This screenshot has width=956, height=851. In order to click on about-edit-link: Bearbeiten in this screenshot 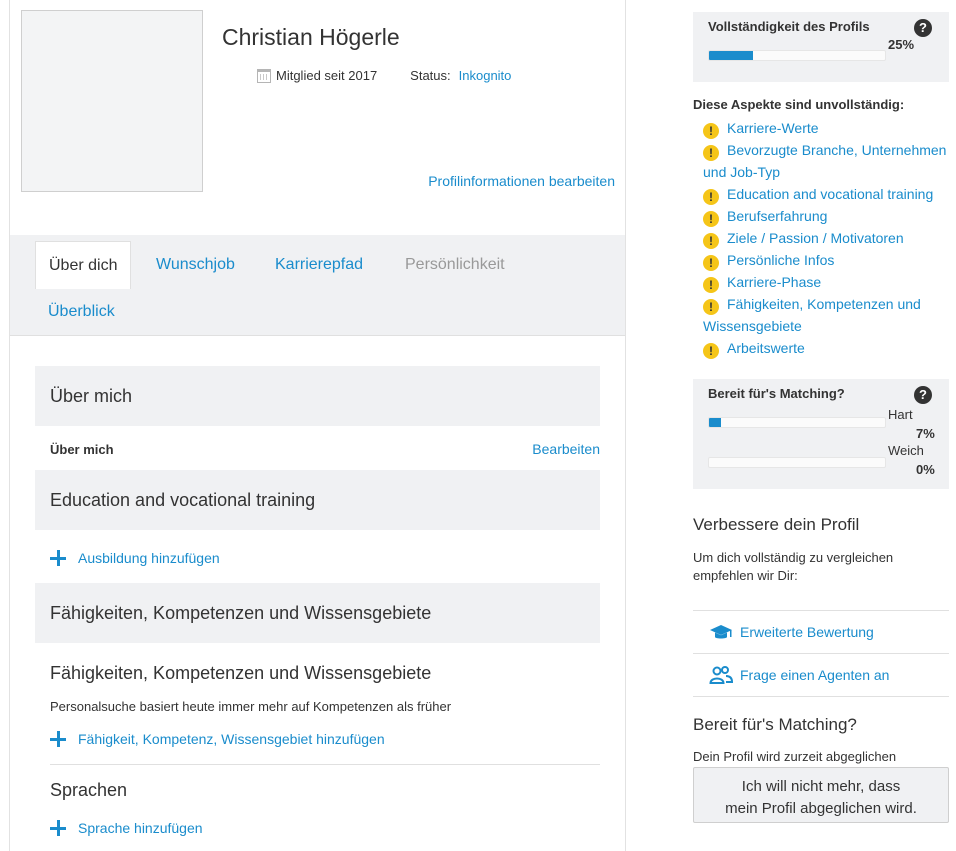, I will do `click(566, 449)`.